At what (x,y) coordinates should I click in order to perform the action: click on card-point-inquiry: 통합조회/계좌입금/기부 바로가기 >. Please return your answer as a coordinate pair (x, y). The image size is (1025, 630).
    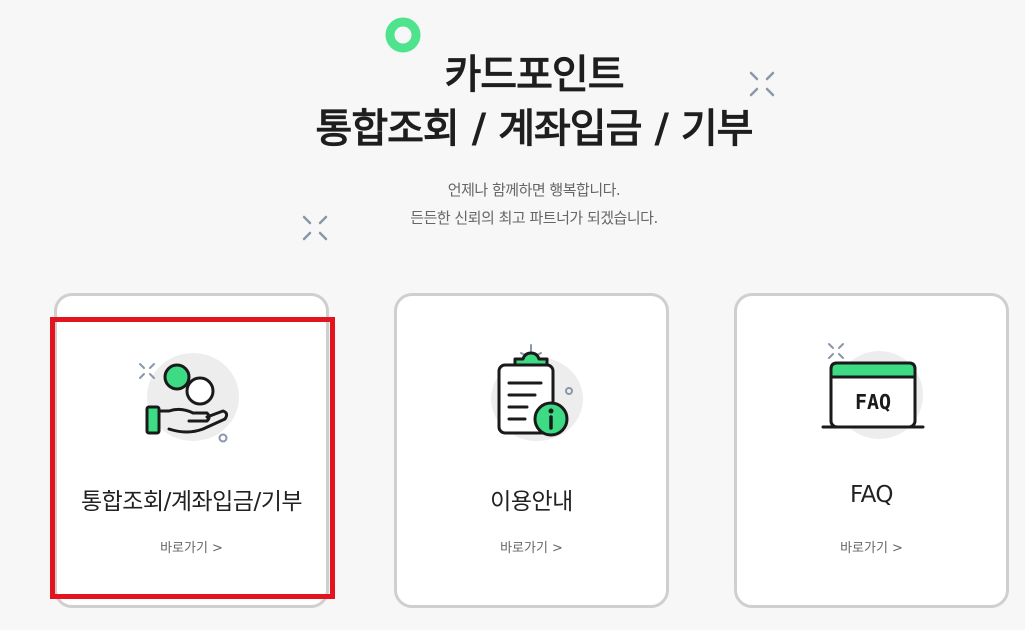
    Looking at the image, I should click on (191, 450).